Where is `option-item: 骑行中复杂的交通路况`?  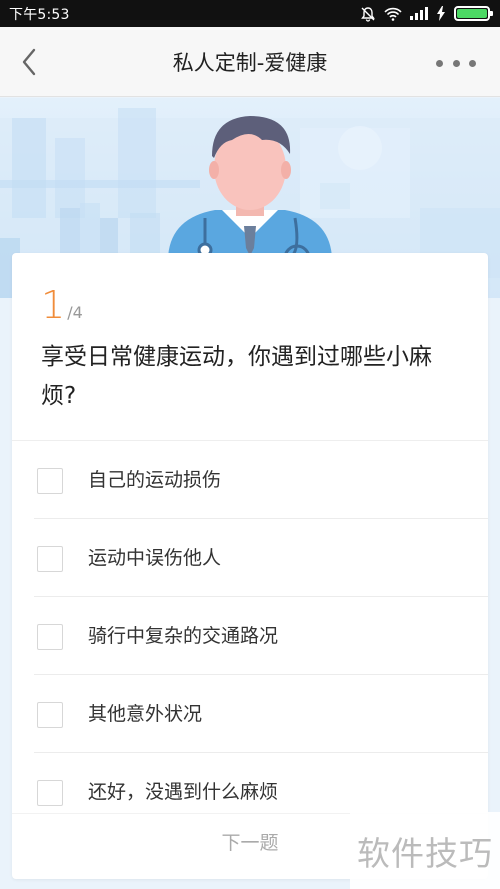
option-item: 骑行中复杂的交通路况 is located at coordinates (250, 636).